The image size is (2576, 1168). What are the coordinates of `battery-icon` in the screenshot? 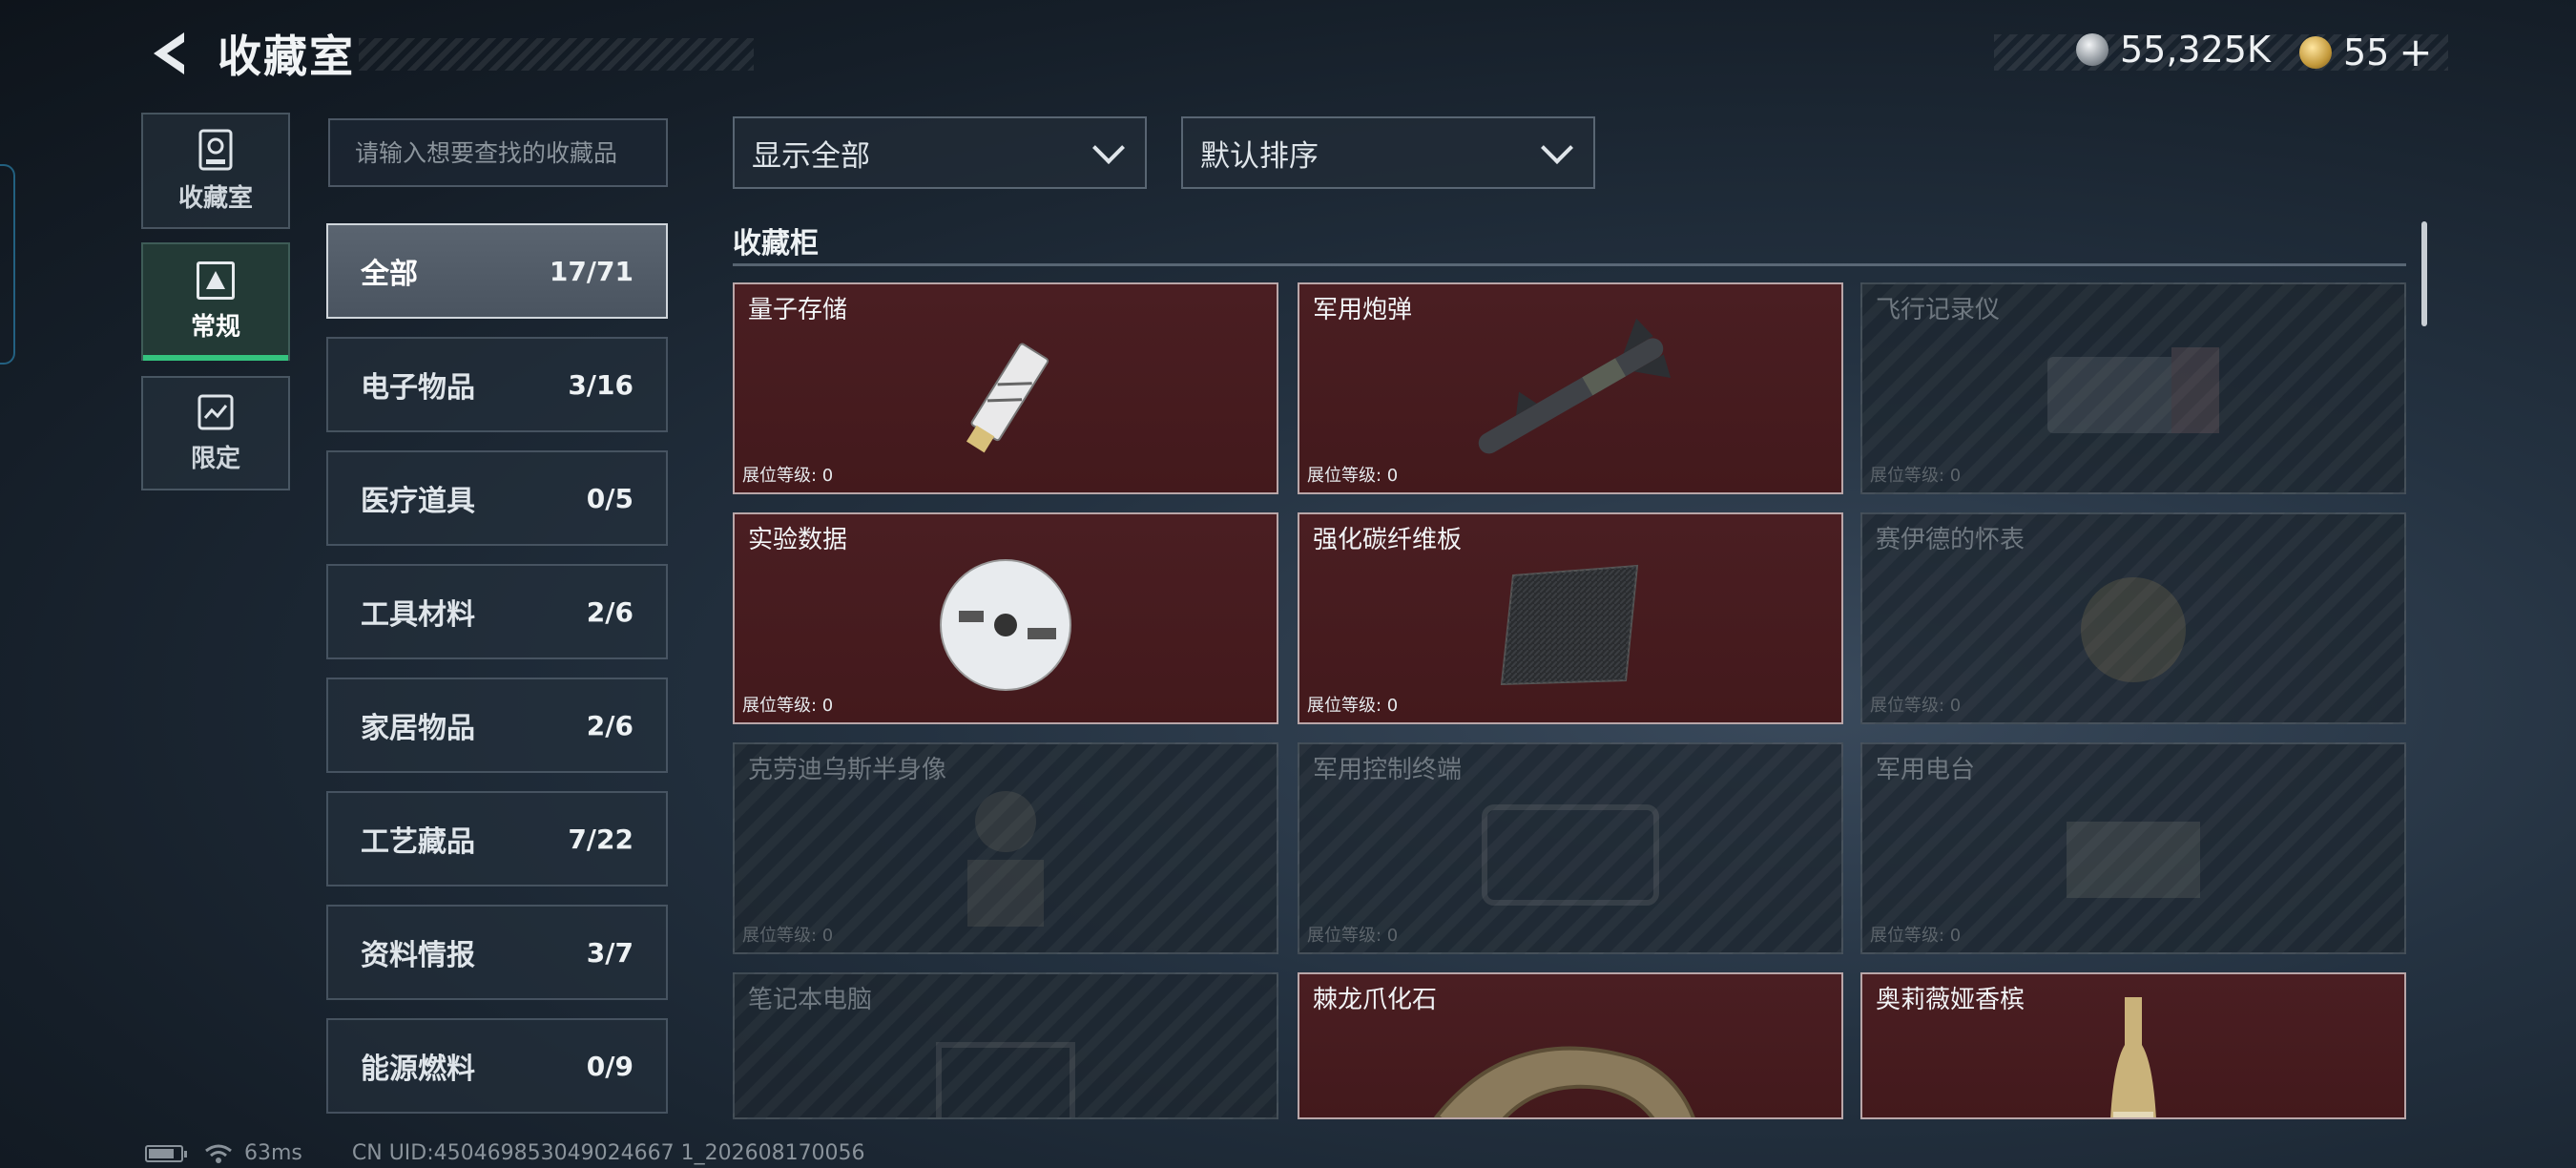 It's located at (166, 1153).